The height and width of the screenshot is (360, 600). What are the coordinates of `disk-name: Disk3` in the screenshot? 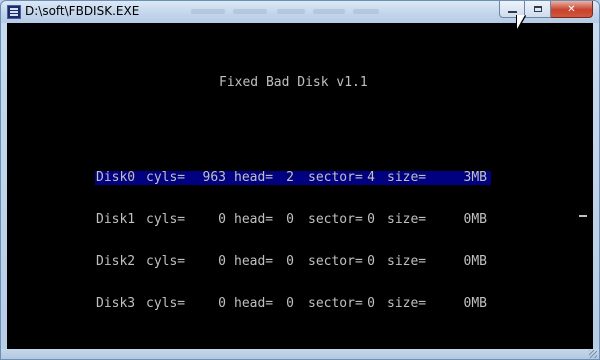 It's located at (116, 303).